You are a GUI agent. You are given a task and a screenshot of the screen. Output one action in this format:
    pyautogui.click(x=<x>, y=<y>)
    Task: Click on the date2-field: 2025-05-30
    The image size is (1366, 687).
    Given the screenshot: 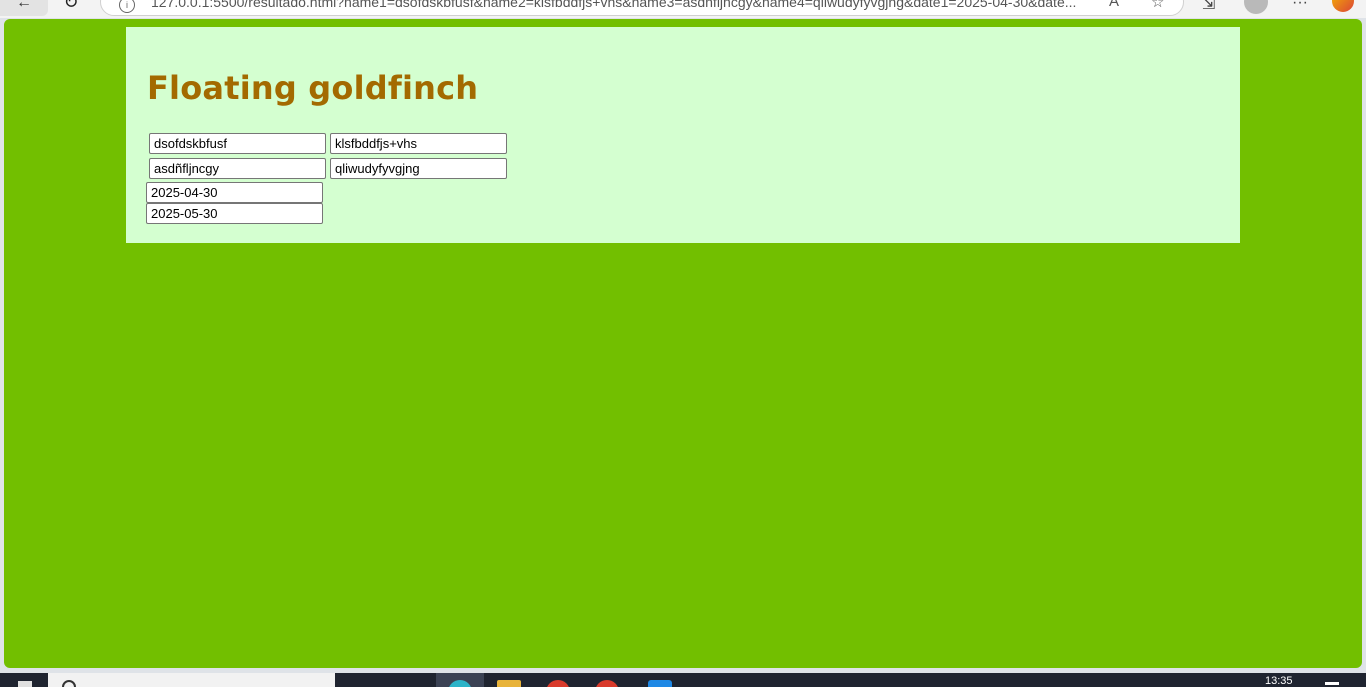 What is the action you would take?
    pyautogui.click(x=234, y=213)
    